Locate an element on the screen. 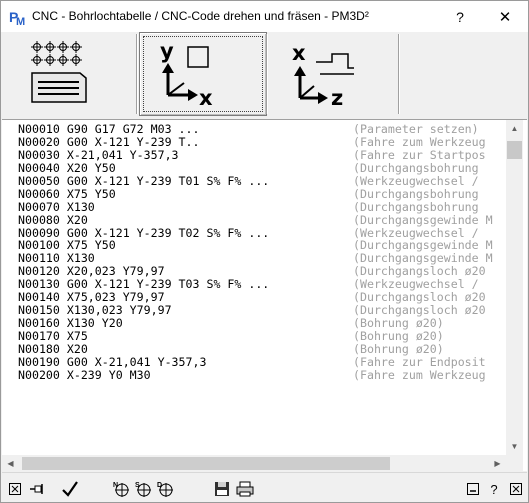  horizontal-scroll-thumb is located at coordinates (206, 463).